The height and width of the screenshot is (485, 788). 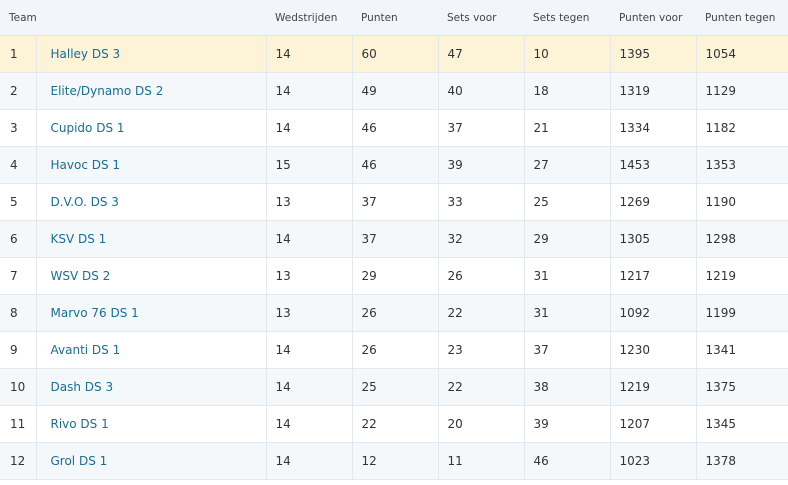 I want to click on team-link: Halley DS 3, so click(x=86, y=54).